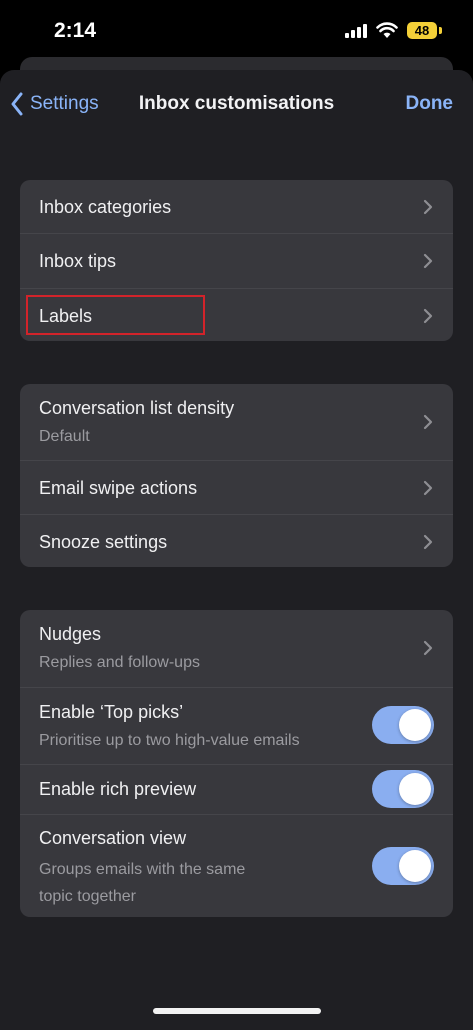 The image size is (473, 1030). Describe the element at coordinates (87, 896) in the screenshot. I see `row-sublabel-line2: topic together` at that location.